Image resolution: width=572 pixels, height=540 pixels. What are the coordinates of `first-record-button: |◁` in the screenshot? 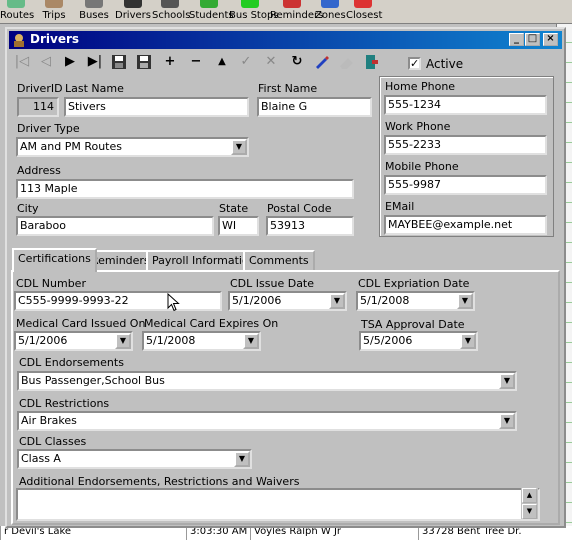 It's located at (22, 62).